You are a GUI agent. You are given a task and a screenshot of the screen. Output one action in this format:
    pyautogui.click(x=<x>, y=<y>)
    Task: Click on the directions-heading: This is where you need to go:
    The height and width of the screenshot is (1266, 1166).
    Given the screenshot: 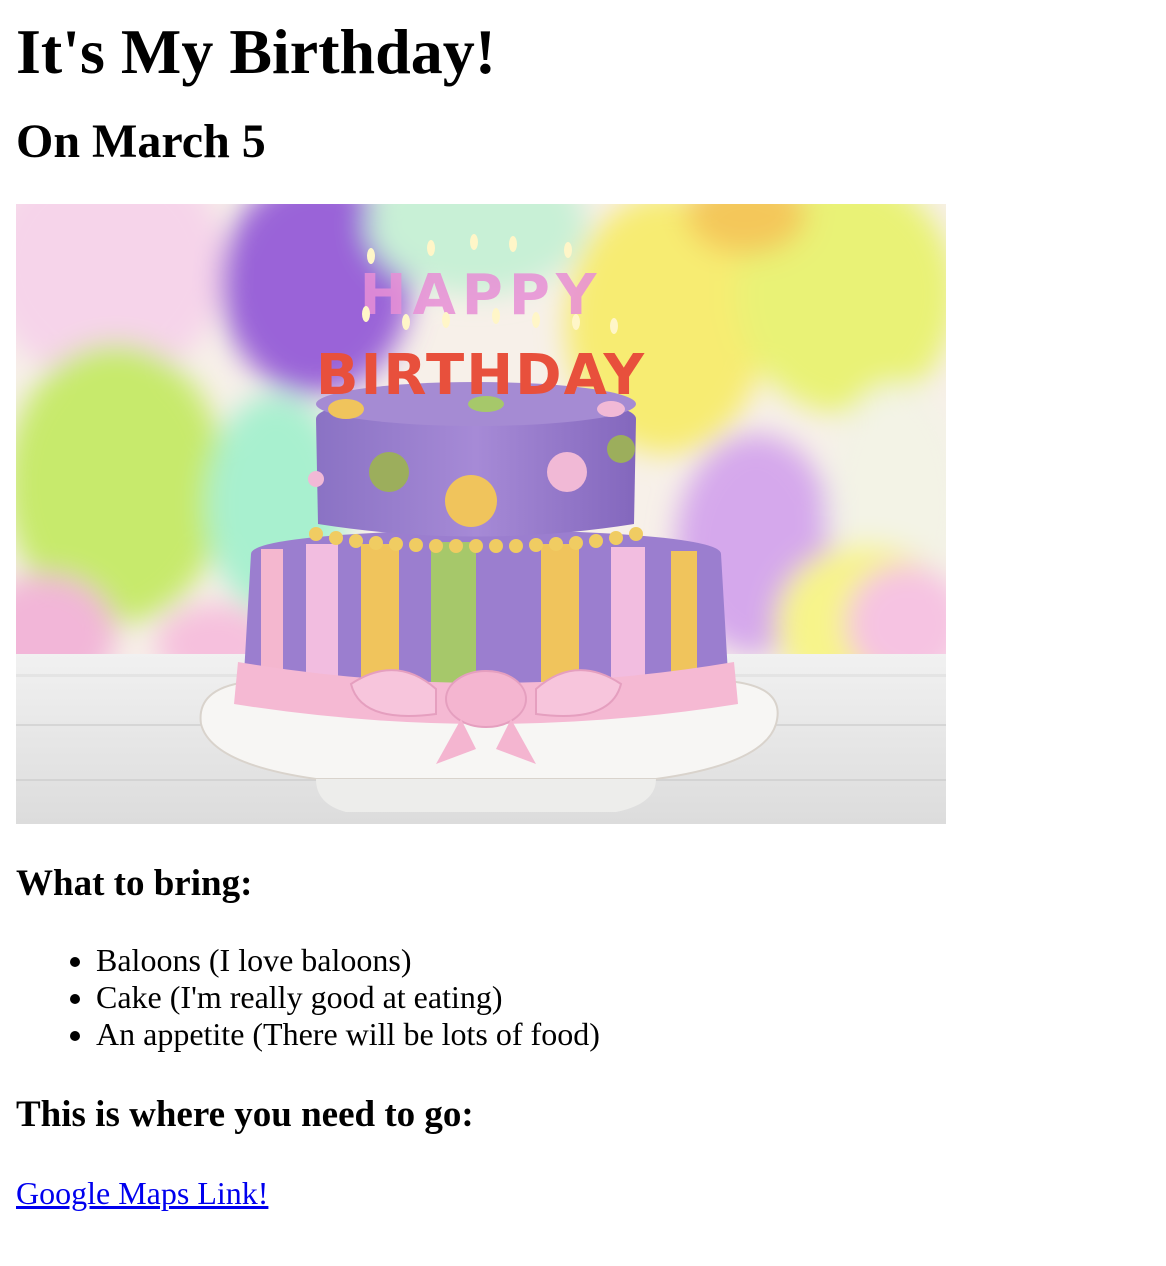 What is the action you would take?
    pyautogui.click(x=245, y=1114)
    